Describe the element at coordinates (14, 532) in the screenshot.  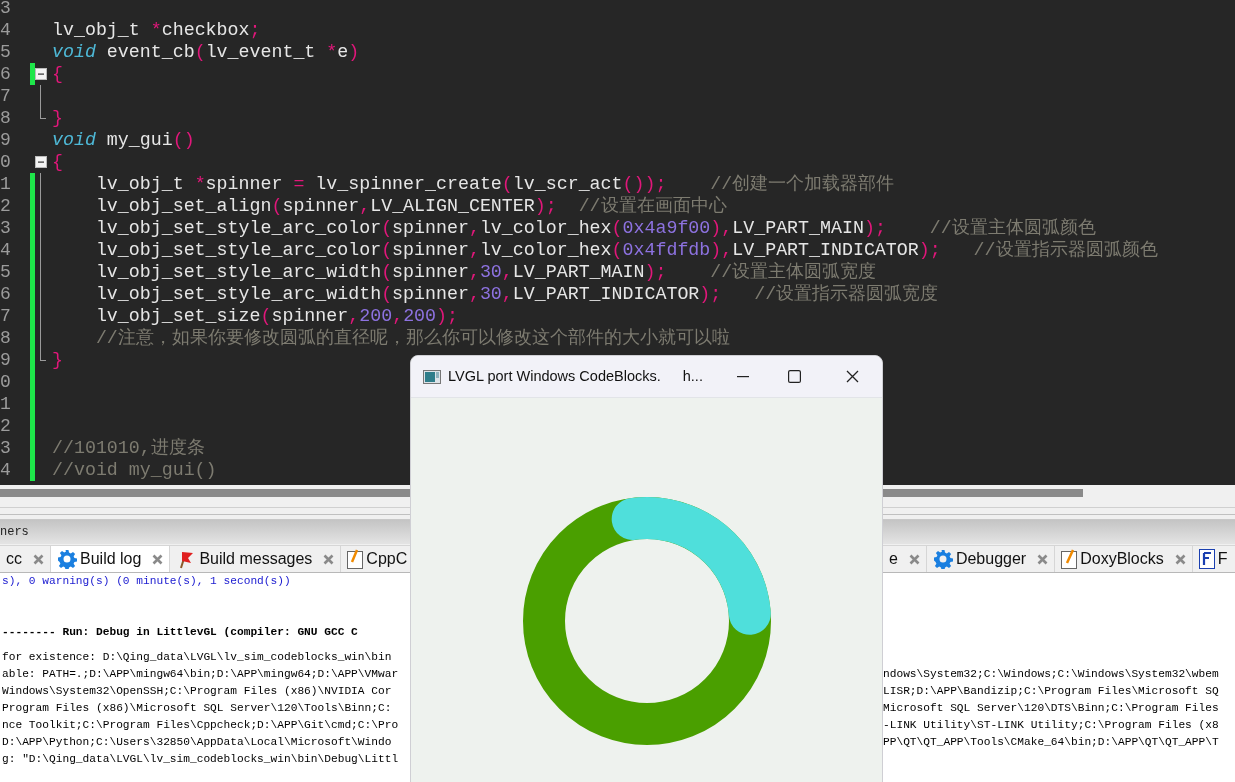
I see `panel-title: ners` at that location.